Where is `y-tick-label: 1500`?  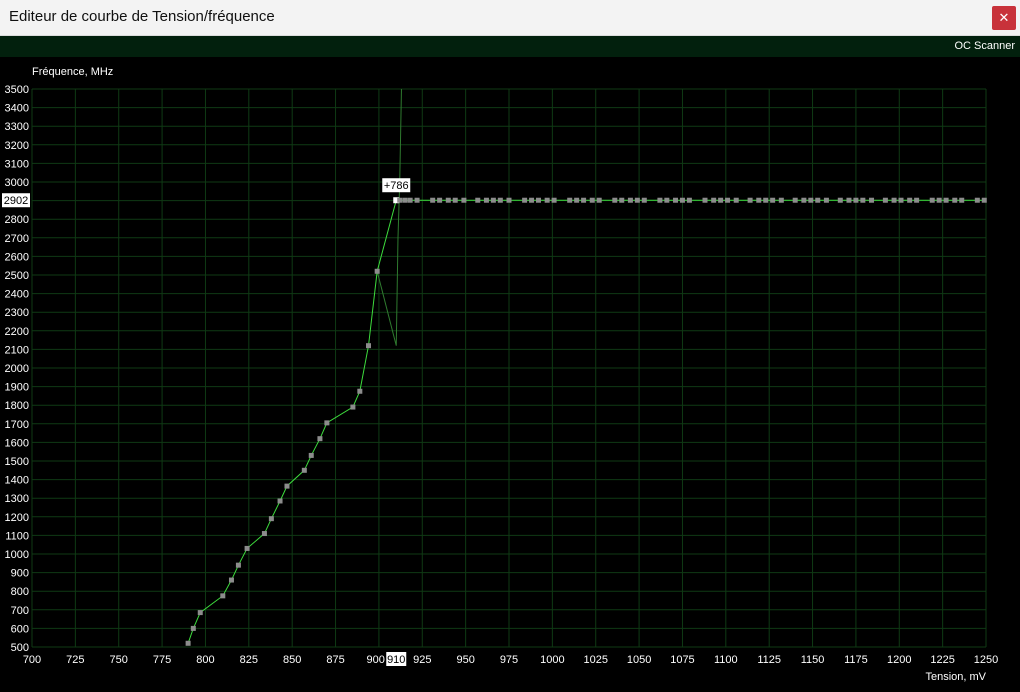
y-tick-label: 1500 is located at coordinates (17, 462).